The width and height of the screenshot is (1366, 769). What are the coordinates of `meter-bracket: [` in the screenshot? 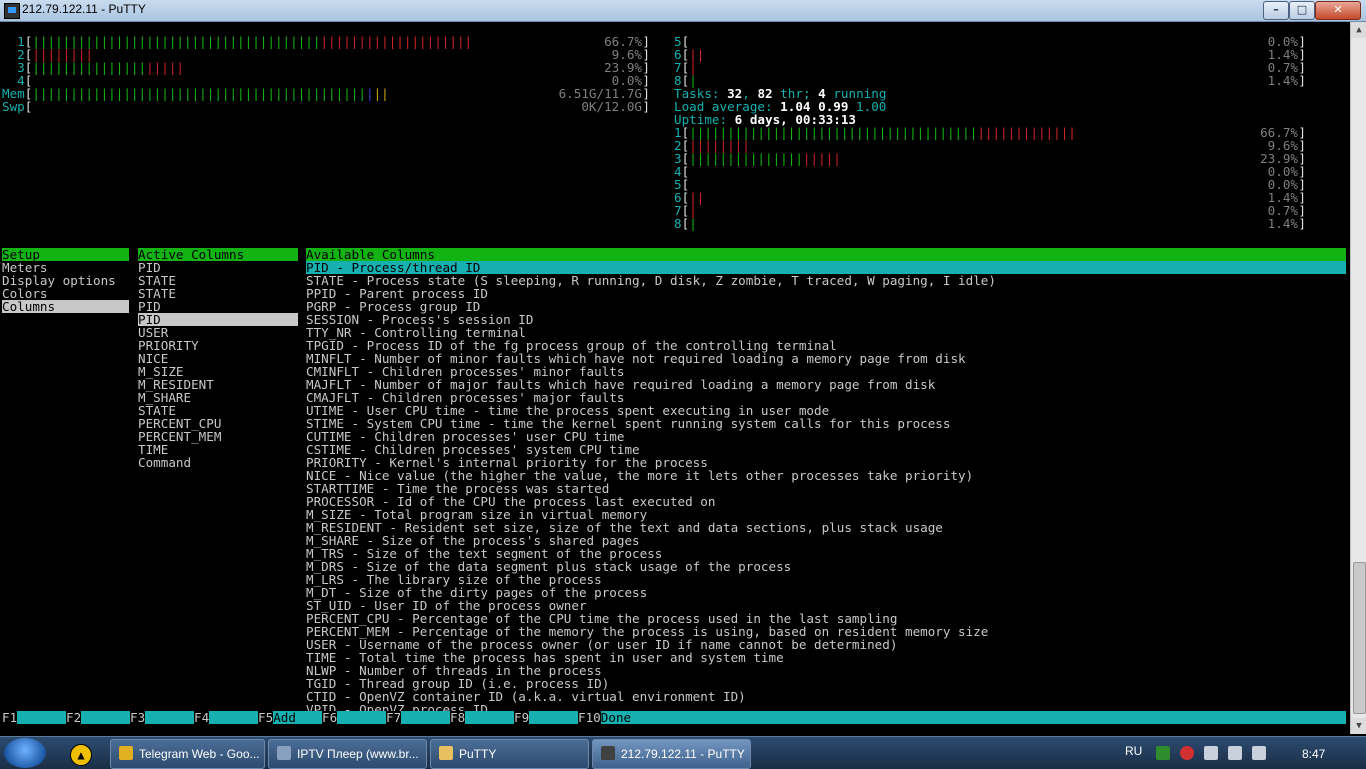 It's located at (28, 106).